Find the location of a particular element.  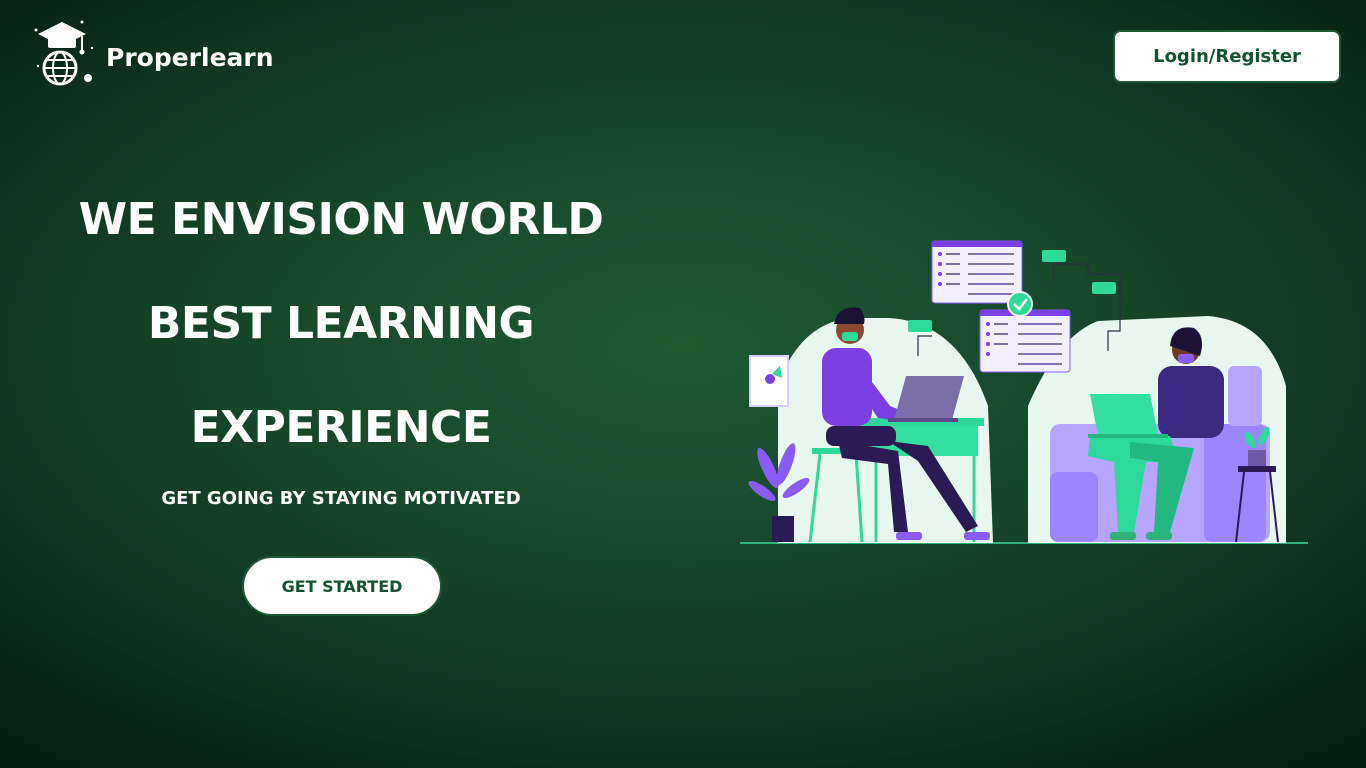

check-icon is located at coordinates (1020, 304).